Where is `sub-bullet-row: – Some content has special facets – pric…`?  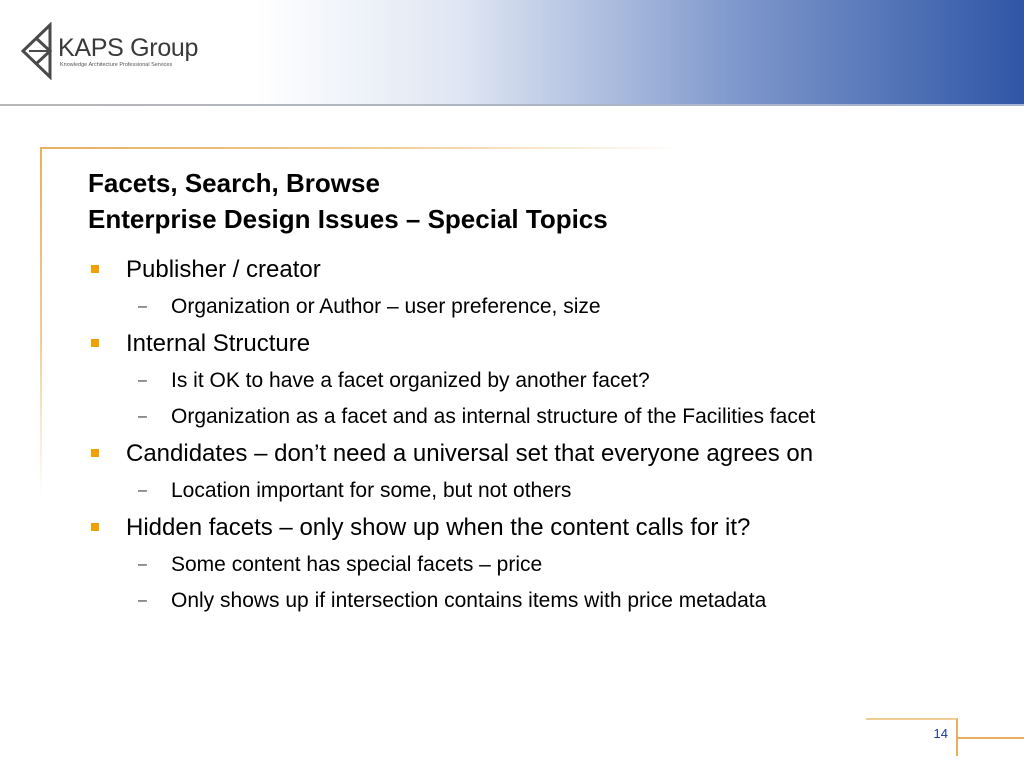 sub-bullet-row: – Some content has special facets – pric… is located at coordinates (490, 565).